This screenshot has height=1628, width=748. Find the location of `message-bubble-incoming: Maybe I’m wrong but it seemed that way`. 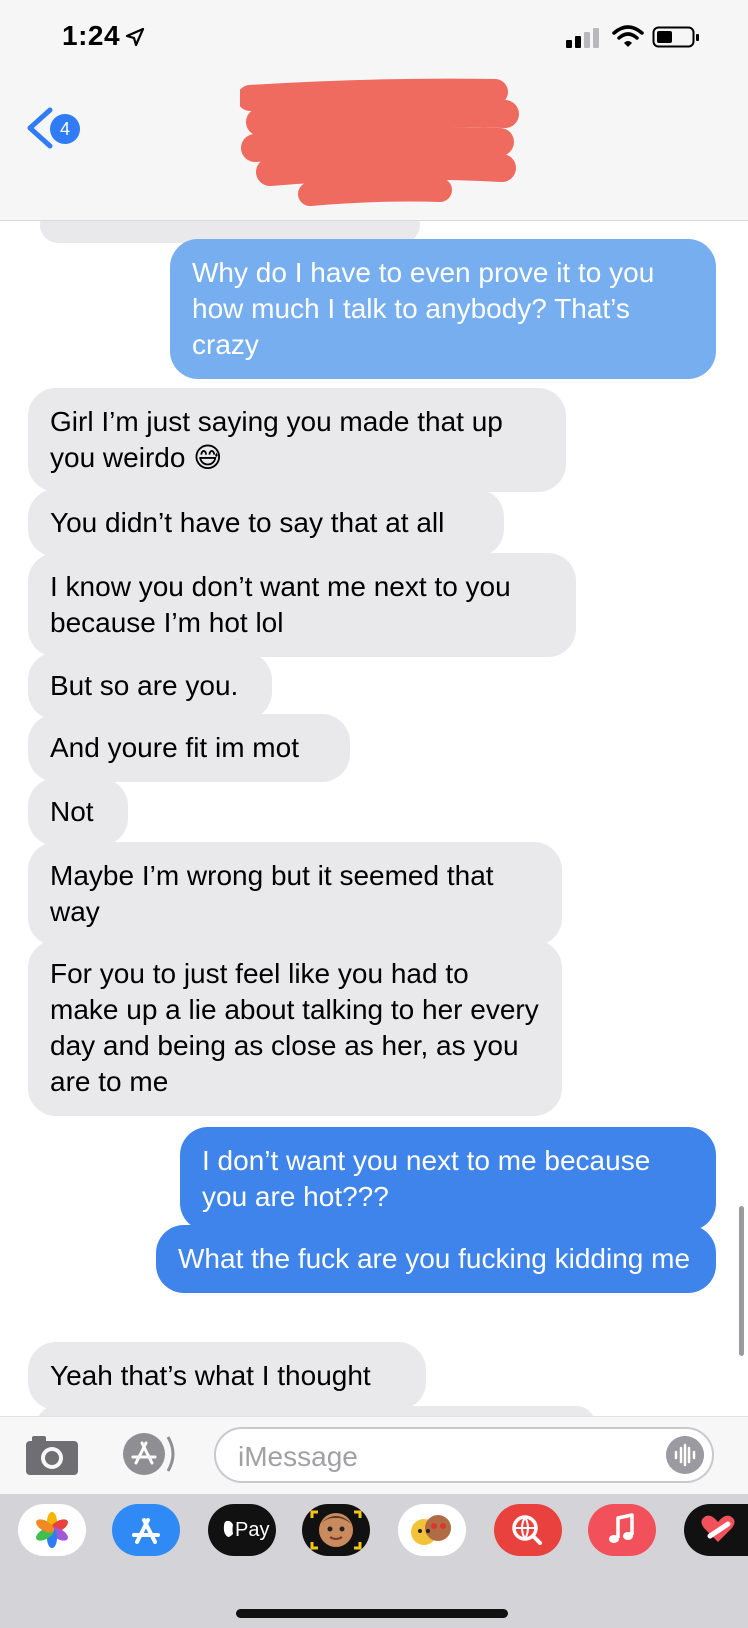

message-bubble-incoming: Maybe I’m wrong but it seemed that way is located at coordinates (295, 894).